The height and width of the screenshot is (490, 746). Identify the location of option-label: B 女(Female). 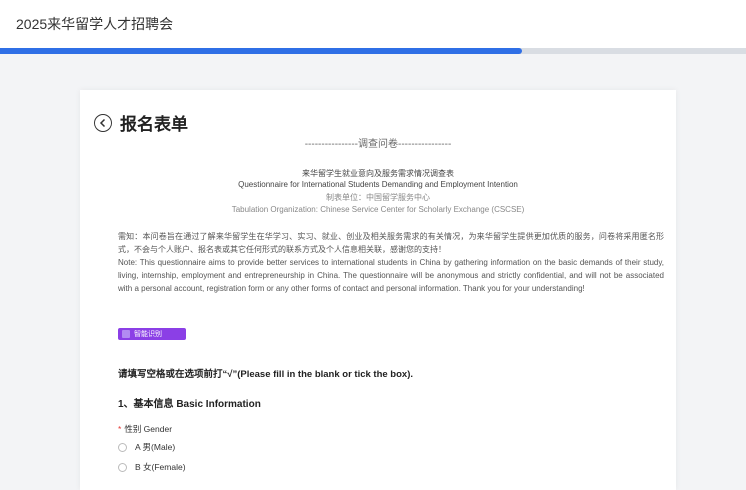
(160, 467).